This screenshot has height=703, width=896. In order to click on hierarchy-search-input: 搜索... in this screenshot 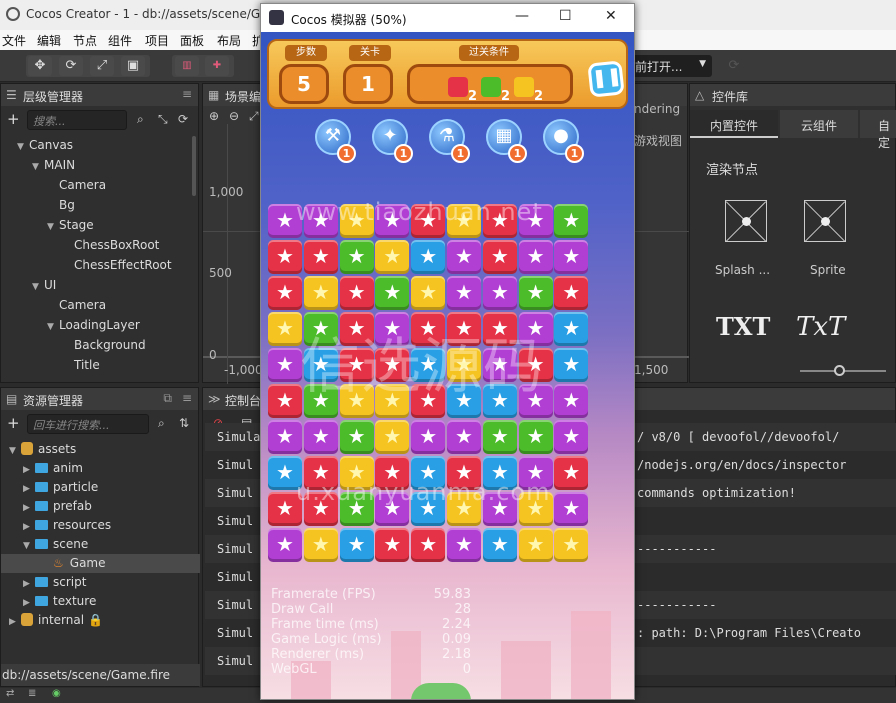, I will do `click(77, 120)`.